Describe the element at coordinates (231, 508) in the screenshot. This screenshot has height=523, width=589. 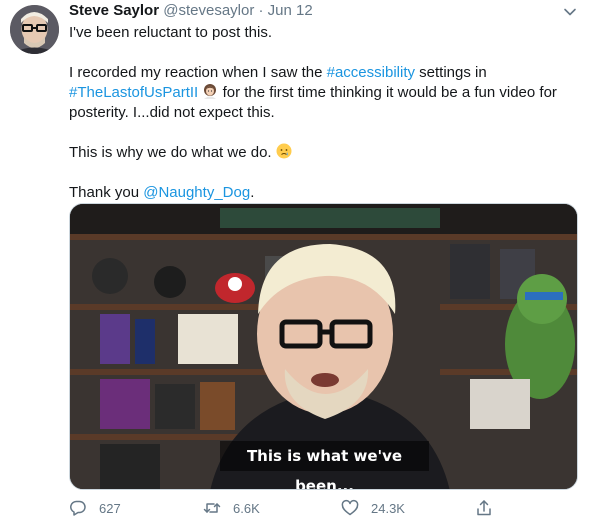
I see `retweet-button: 6.6K` at that location.